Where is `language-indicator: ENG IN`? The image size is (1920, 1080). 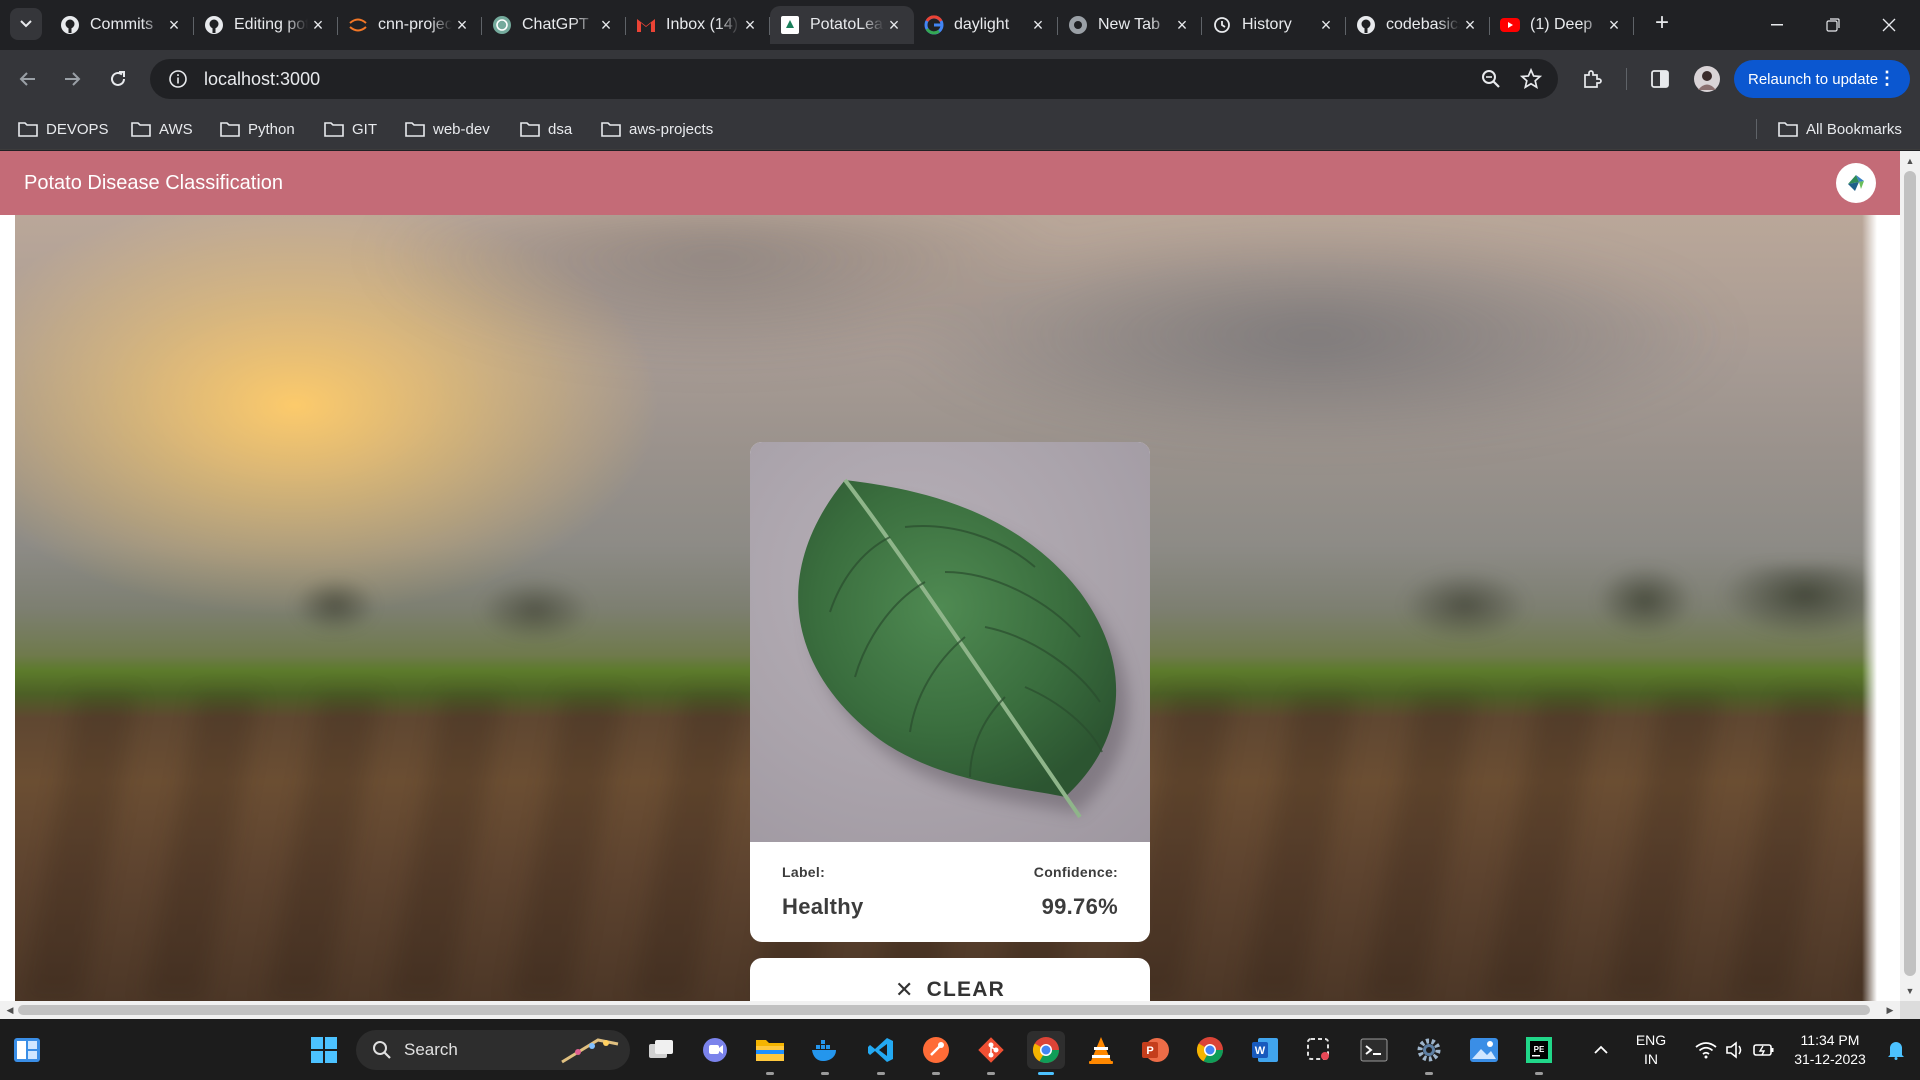
language-indicator: ENG IN is located at coordinates (1651, 1050).